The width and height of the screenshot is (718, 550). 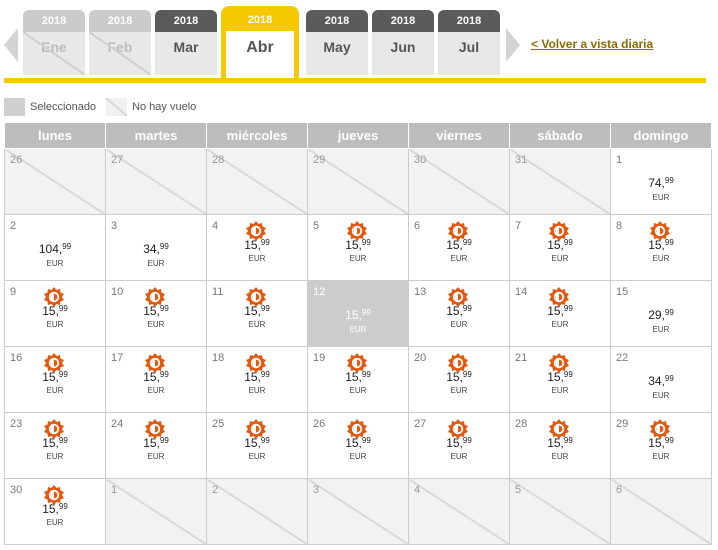 I want to click on day-number: 13, so click(x=420, y=292).